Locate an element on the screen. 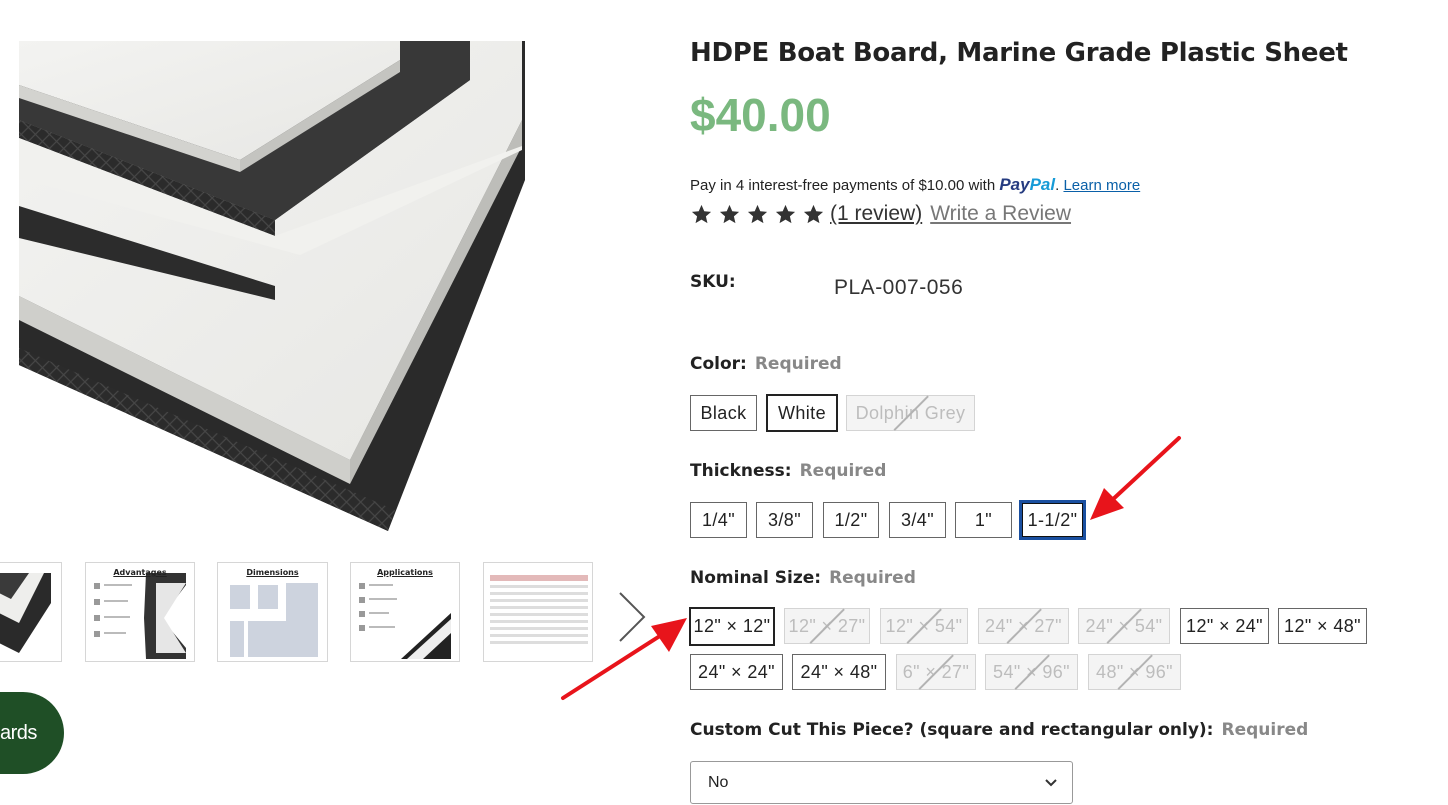 Image resolution: width=1448 pixels, height=805 pixels. custom-cut-select: No is located at coordinates (881, 782).